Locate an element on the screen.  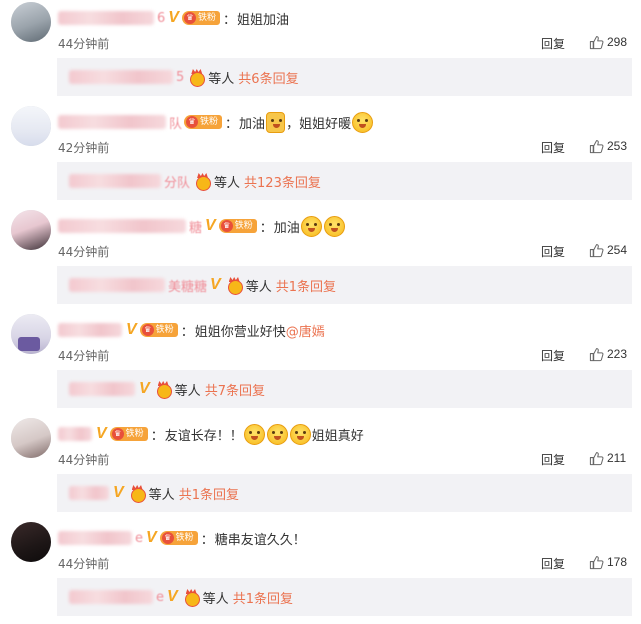
comment-text: 友谊长存！！ is located at coordinates (203, 436).